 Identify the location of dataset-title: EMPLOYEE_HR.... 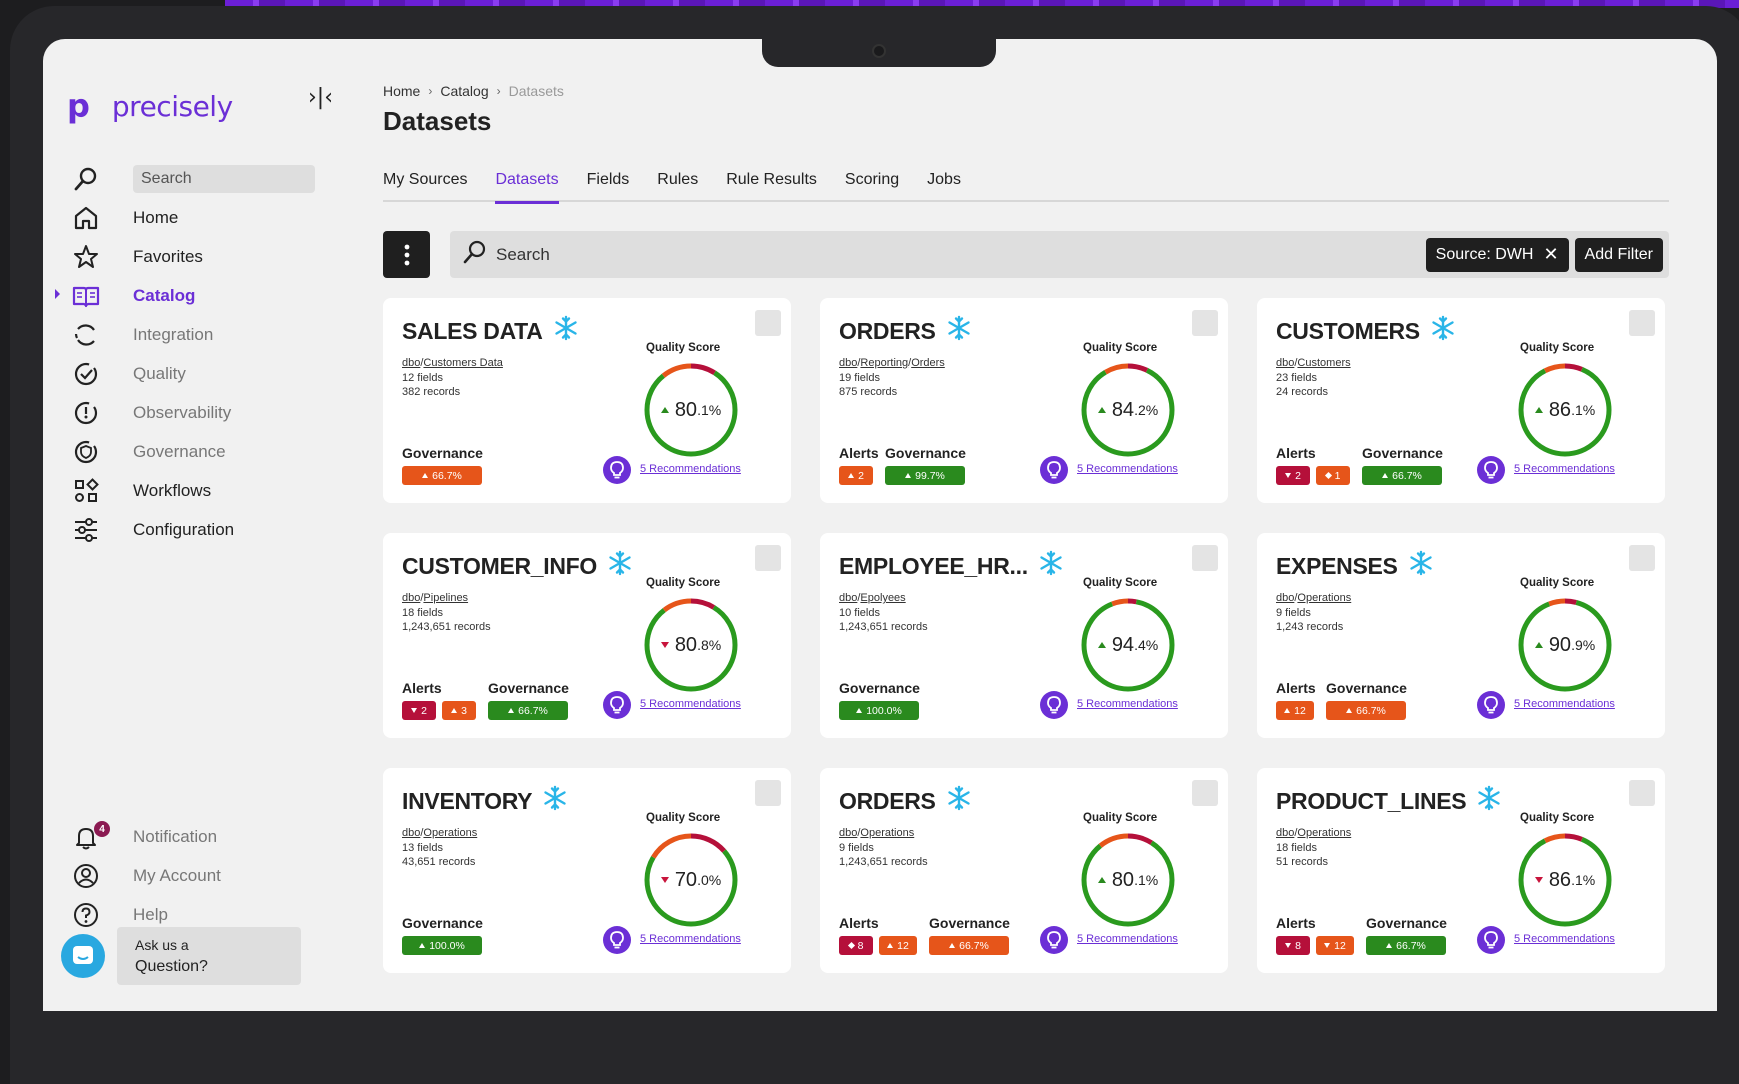
(951, 566).